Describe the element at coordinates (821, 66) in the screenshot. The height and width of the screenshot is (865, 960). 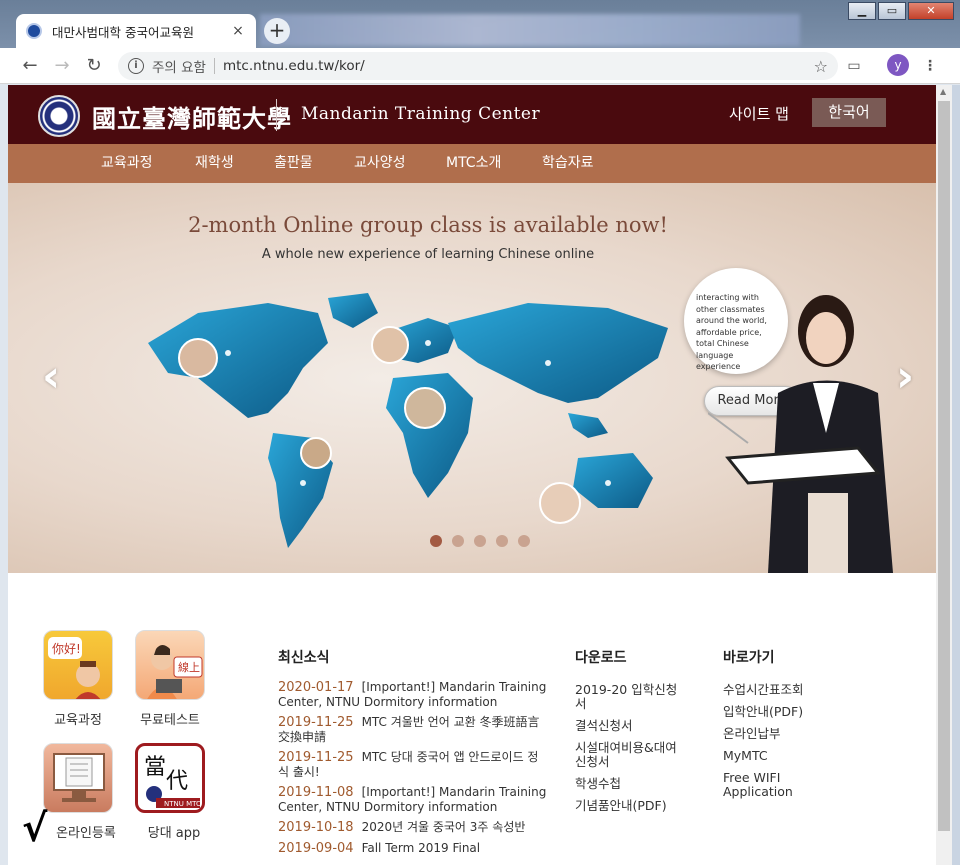
I see `bookmark-star-icon: ☆` at that location.